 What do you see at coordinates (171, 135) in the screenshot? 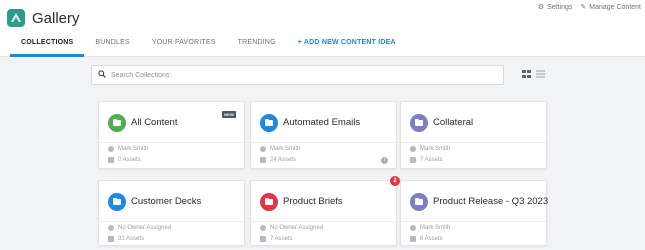
I see `collection-card-all-content: All Content NEW Mark Smith 0 Assets` at bounding box center [171, 135].